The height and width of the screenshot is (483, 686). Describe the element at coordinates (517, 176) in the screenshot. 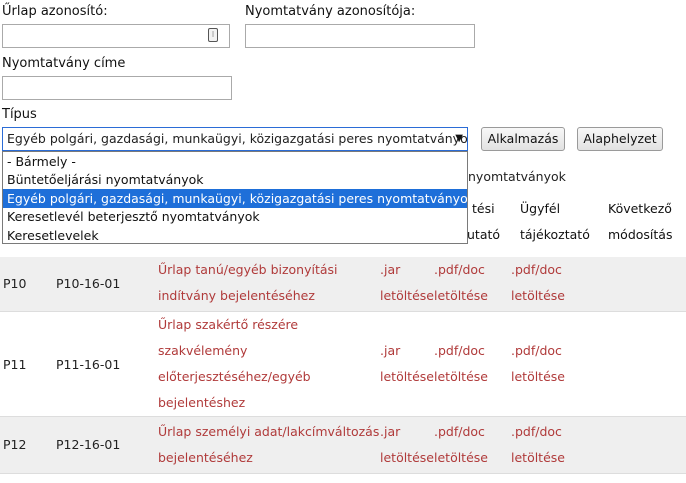

I see `result-summary-fragment: nyomtatványok` at that location.